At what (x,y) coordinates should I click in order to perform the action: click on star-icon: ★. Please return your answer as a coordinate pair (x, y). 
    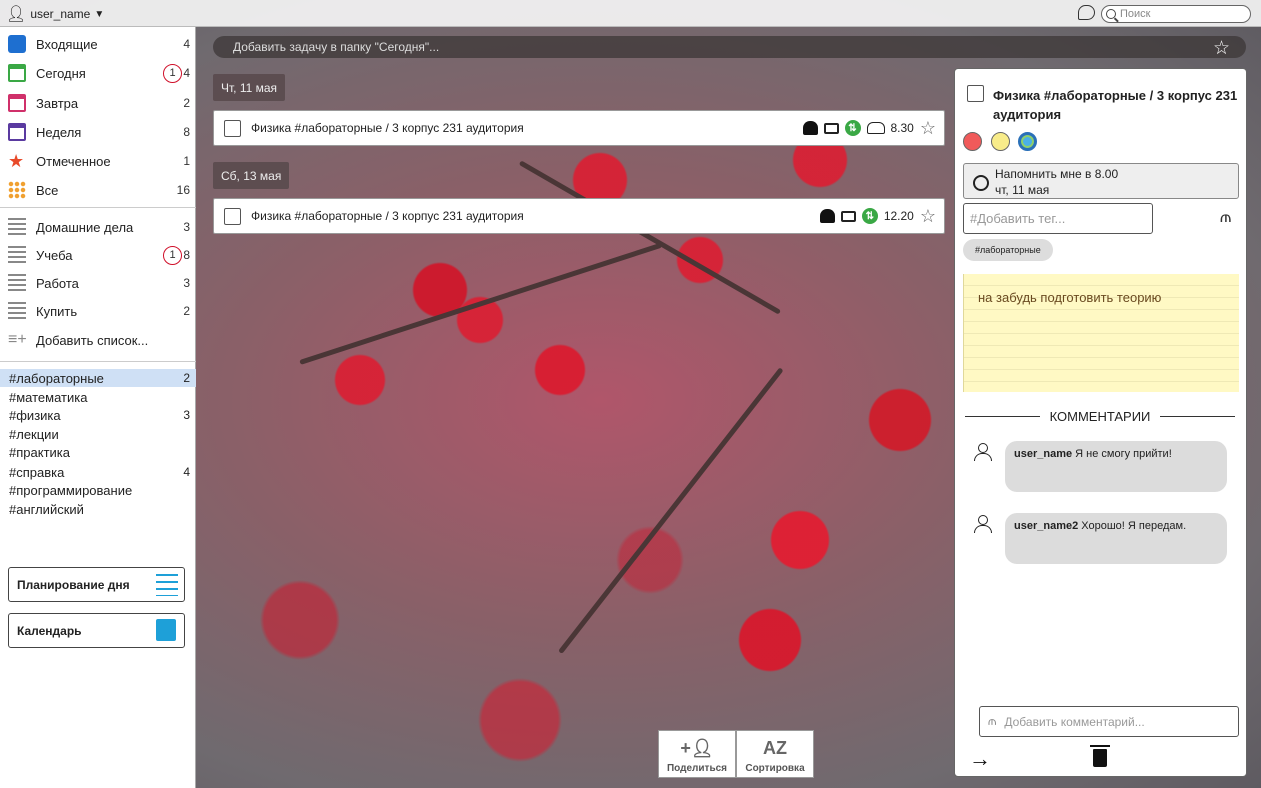
    Looking at the image, I should click on (16, 161).